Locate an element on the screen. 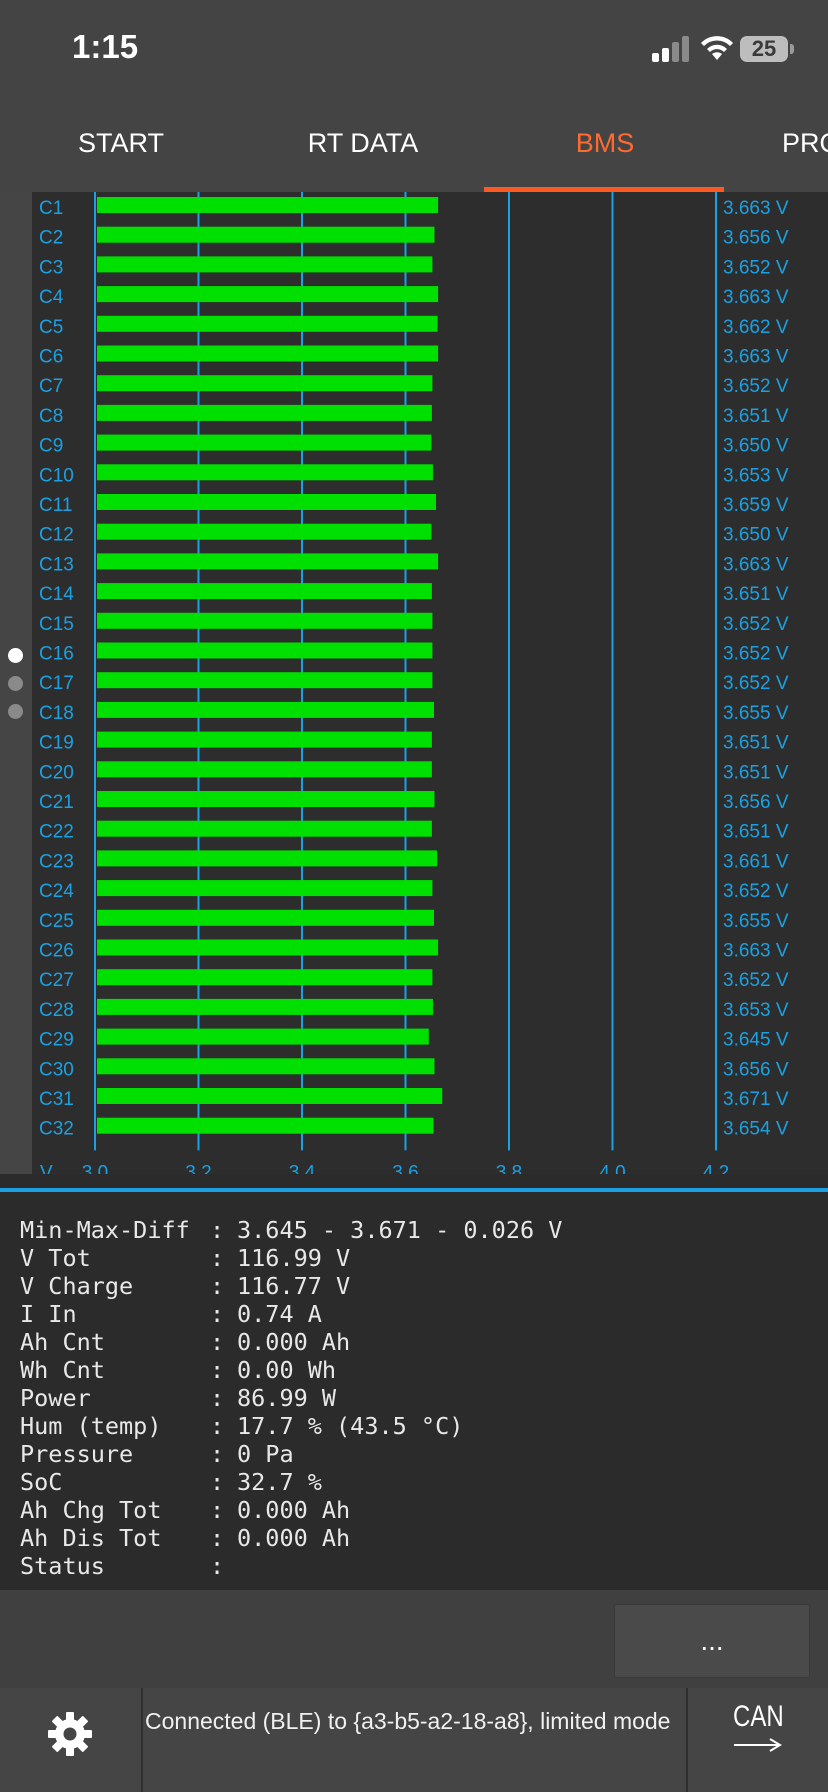  stat-value: 116.99 V is located at coordinates (294, 1258).